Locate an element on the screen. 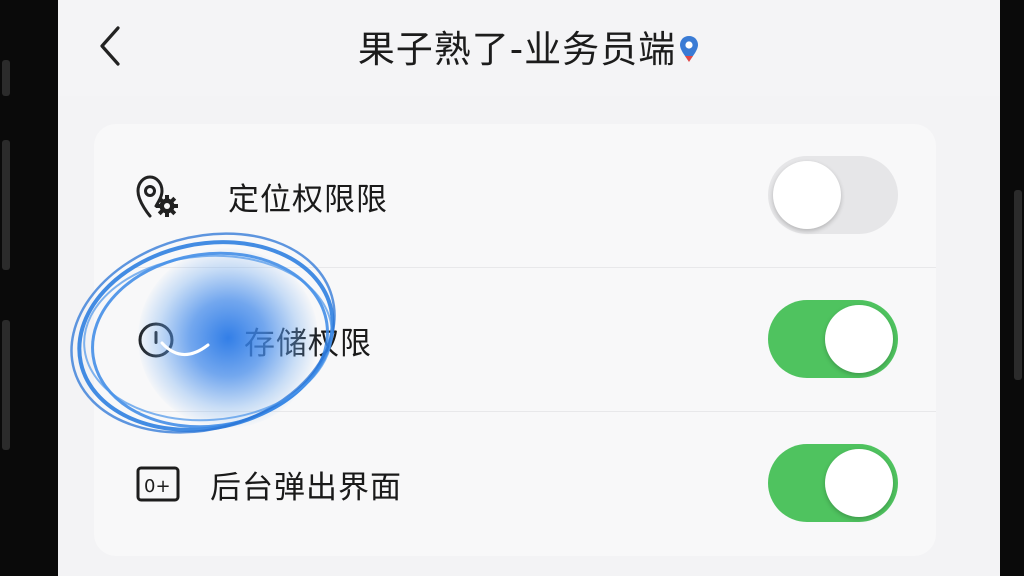  permission-label-location: 定位权限限 is located at coordinates (308, 200).